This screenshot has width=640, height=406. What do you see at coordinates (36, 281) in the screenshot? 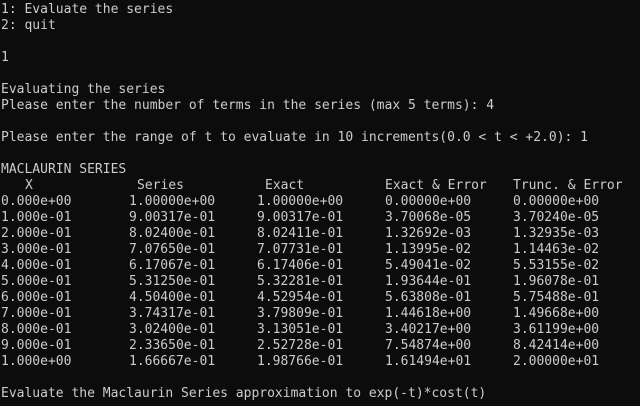
I see `x-value: 5.000e-01` at bounding box center [36, 281].